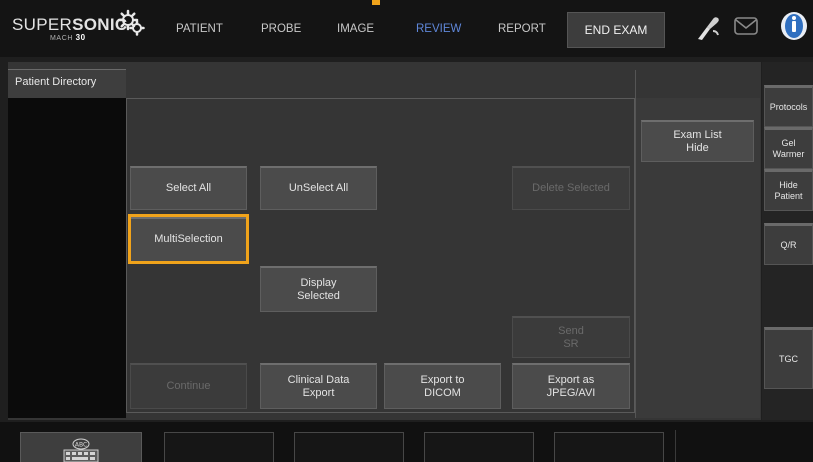 The height and width of the screenshot is (462, 813). Describe the element at coordinates (788, 106) in the screenshot. I see `protocols-button: Protocols` at that location.